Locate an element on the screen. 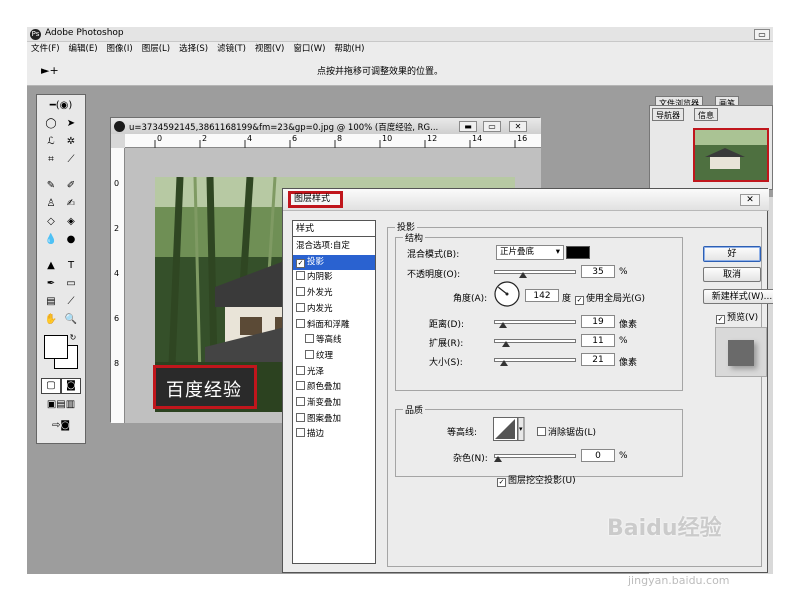  styles-header: 样式 is located at coordinates (334, 229).